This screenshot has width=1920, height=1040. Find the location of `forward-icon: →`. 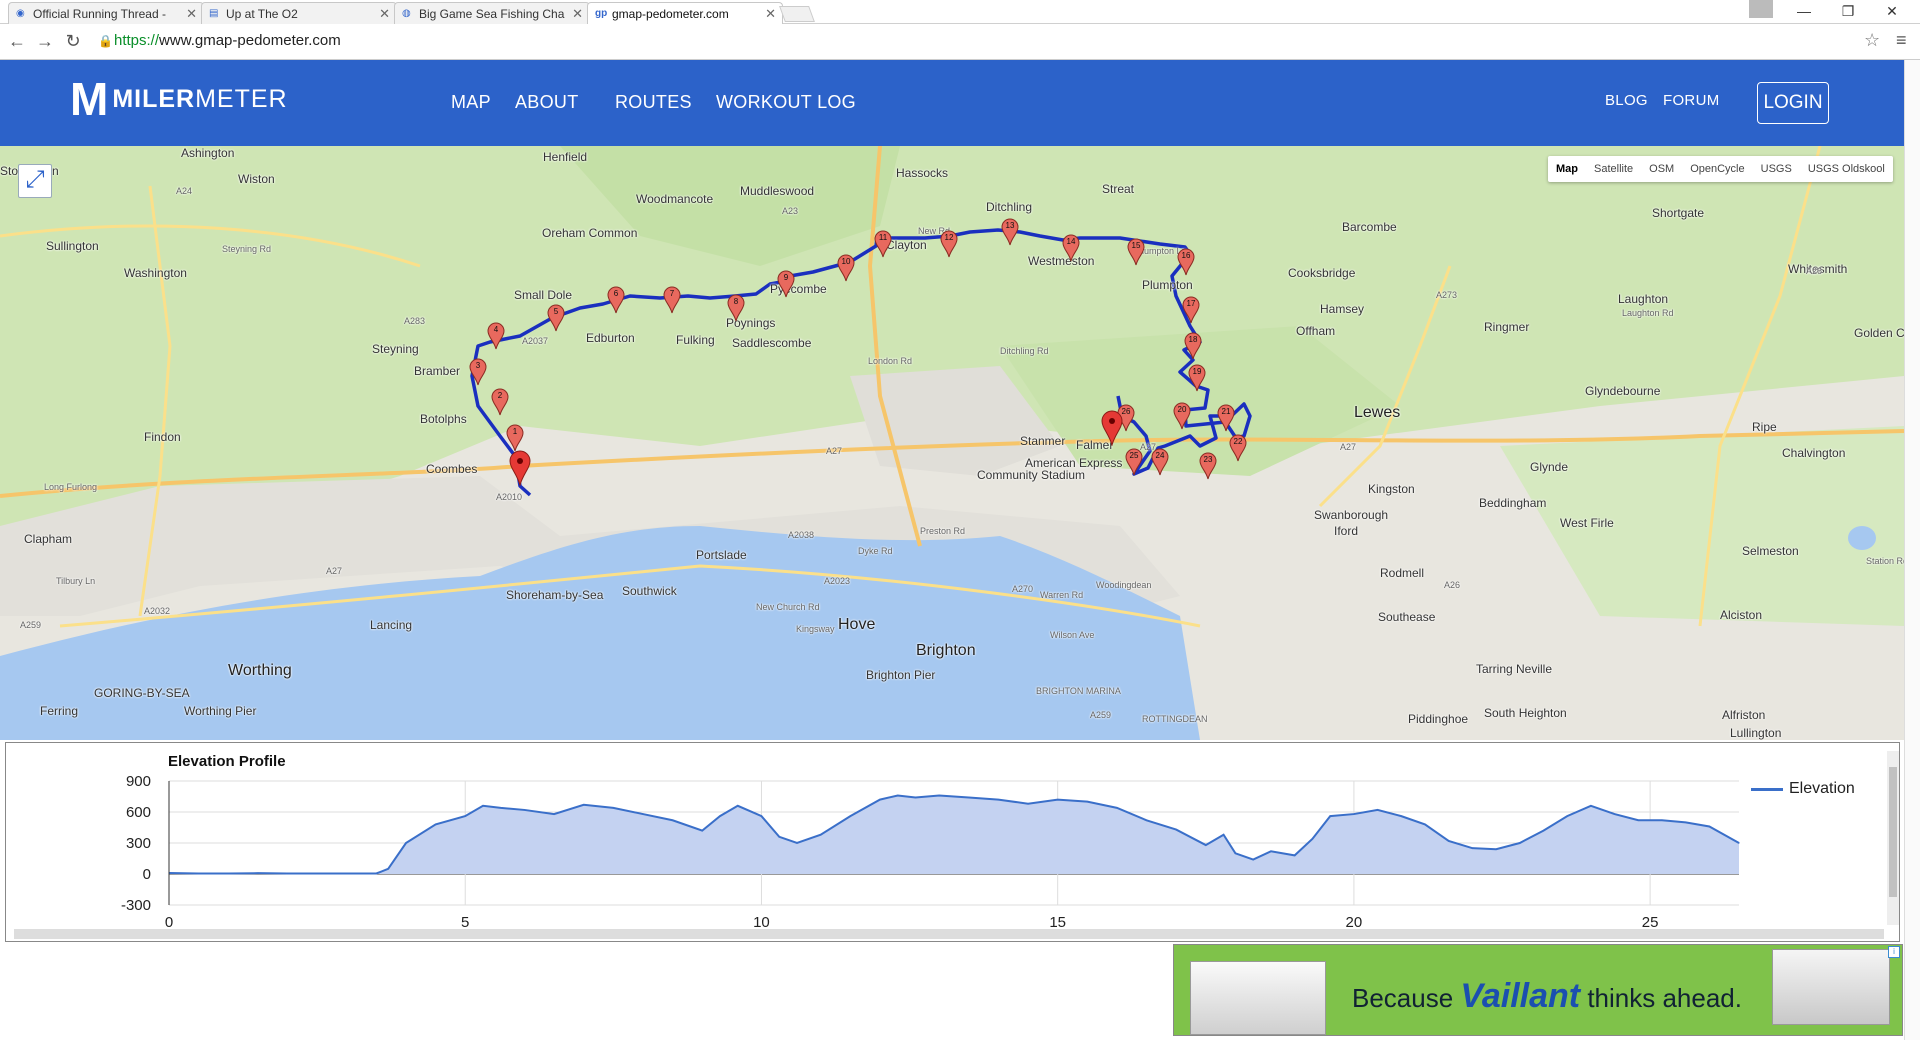

forward-icon: → is located at coordinates (45, 41).